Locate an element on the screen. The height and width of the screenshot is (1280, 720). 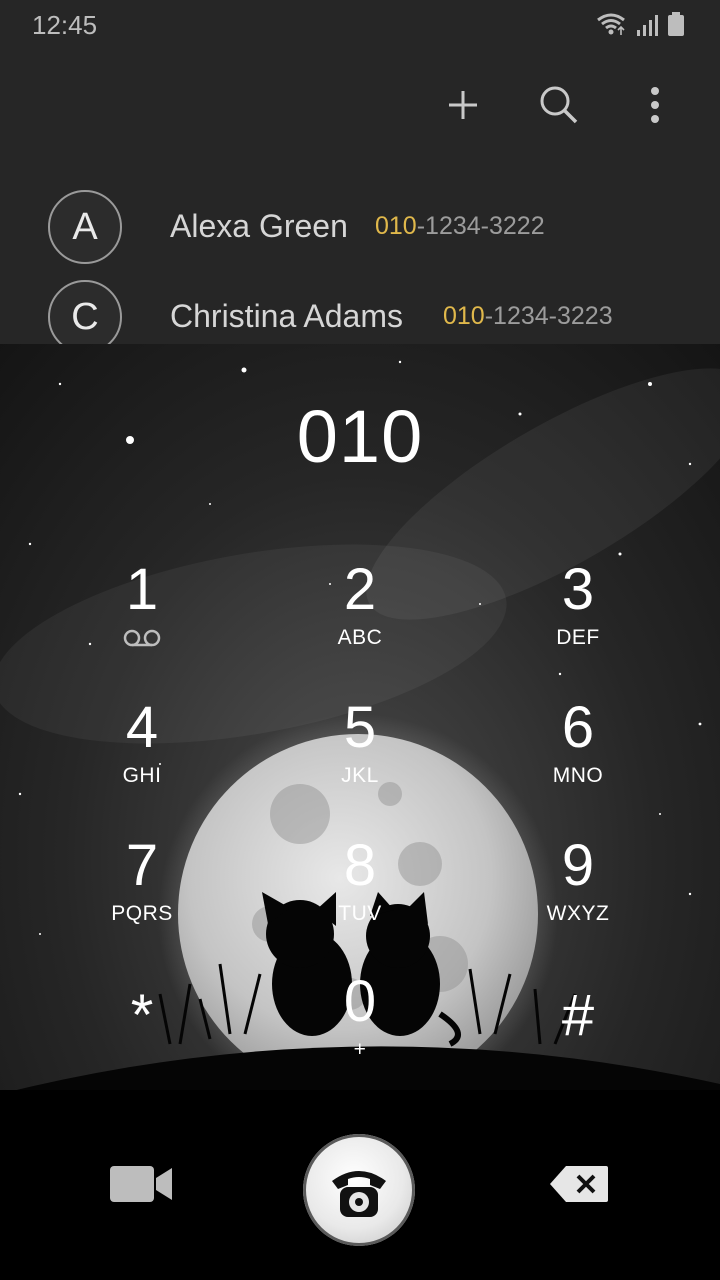
key-digit: 9 is located at coordinates (578, 865).